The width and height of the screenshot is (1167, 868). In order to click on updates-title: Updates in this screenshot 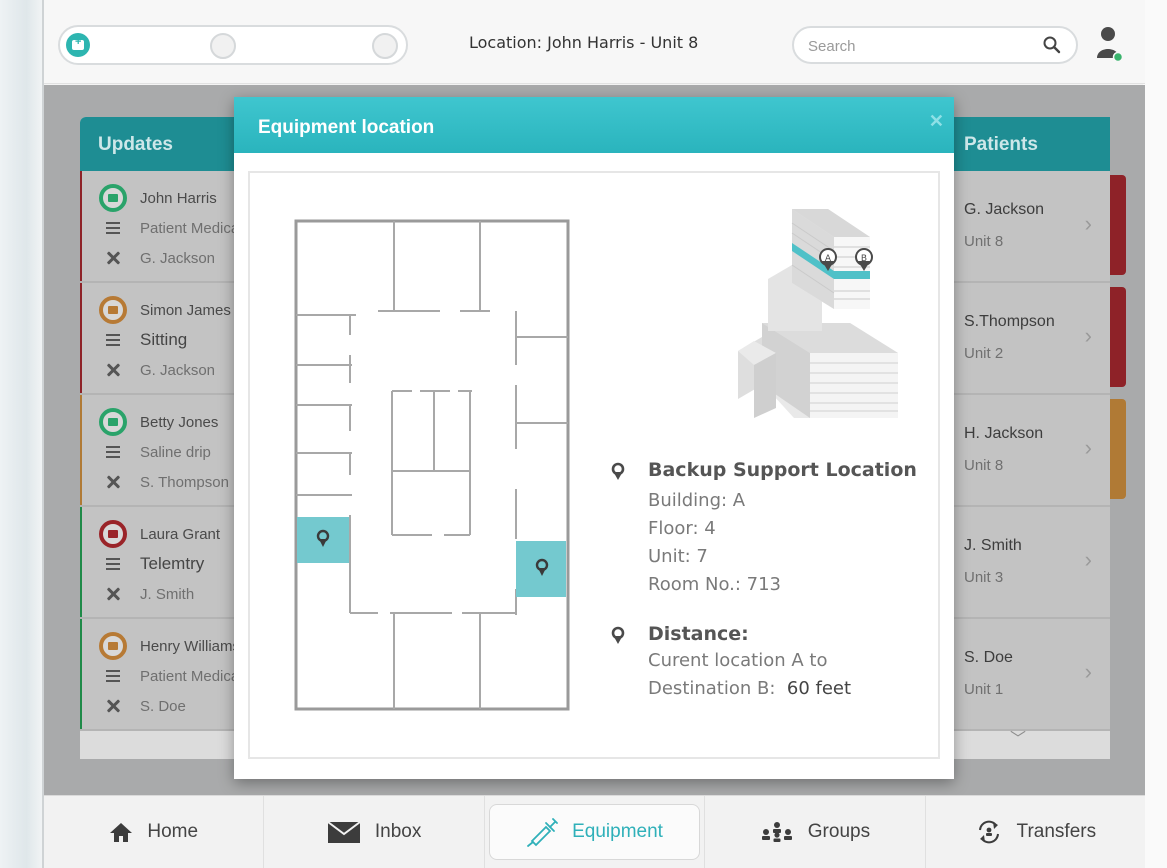, I will do `click(157, 144)`.